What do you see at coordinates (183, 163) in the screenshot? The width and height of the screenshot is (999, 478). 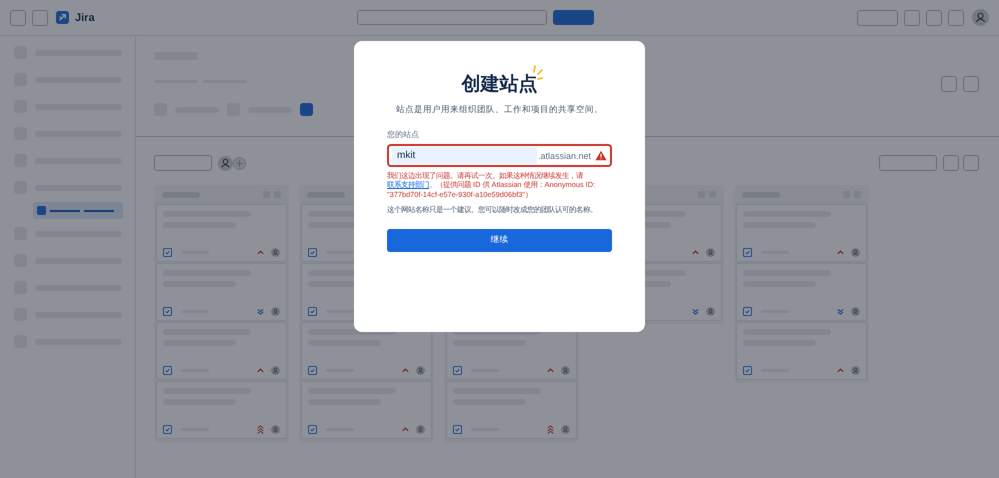 I see `filter-field` at bounding box center [183, 163].